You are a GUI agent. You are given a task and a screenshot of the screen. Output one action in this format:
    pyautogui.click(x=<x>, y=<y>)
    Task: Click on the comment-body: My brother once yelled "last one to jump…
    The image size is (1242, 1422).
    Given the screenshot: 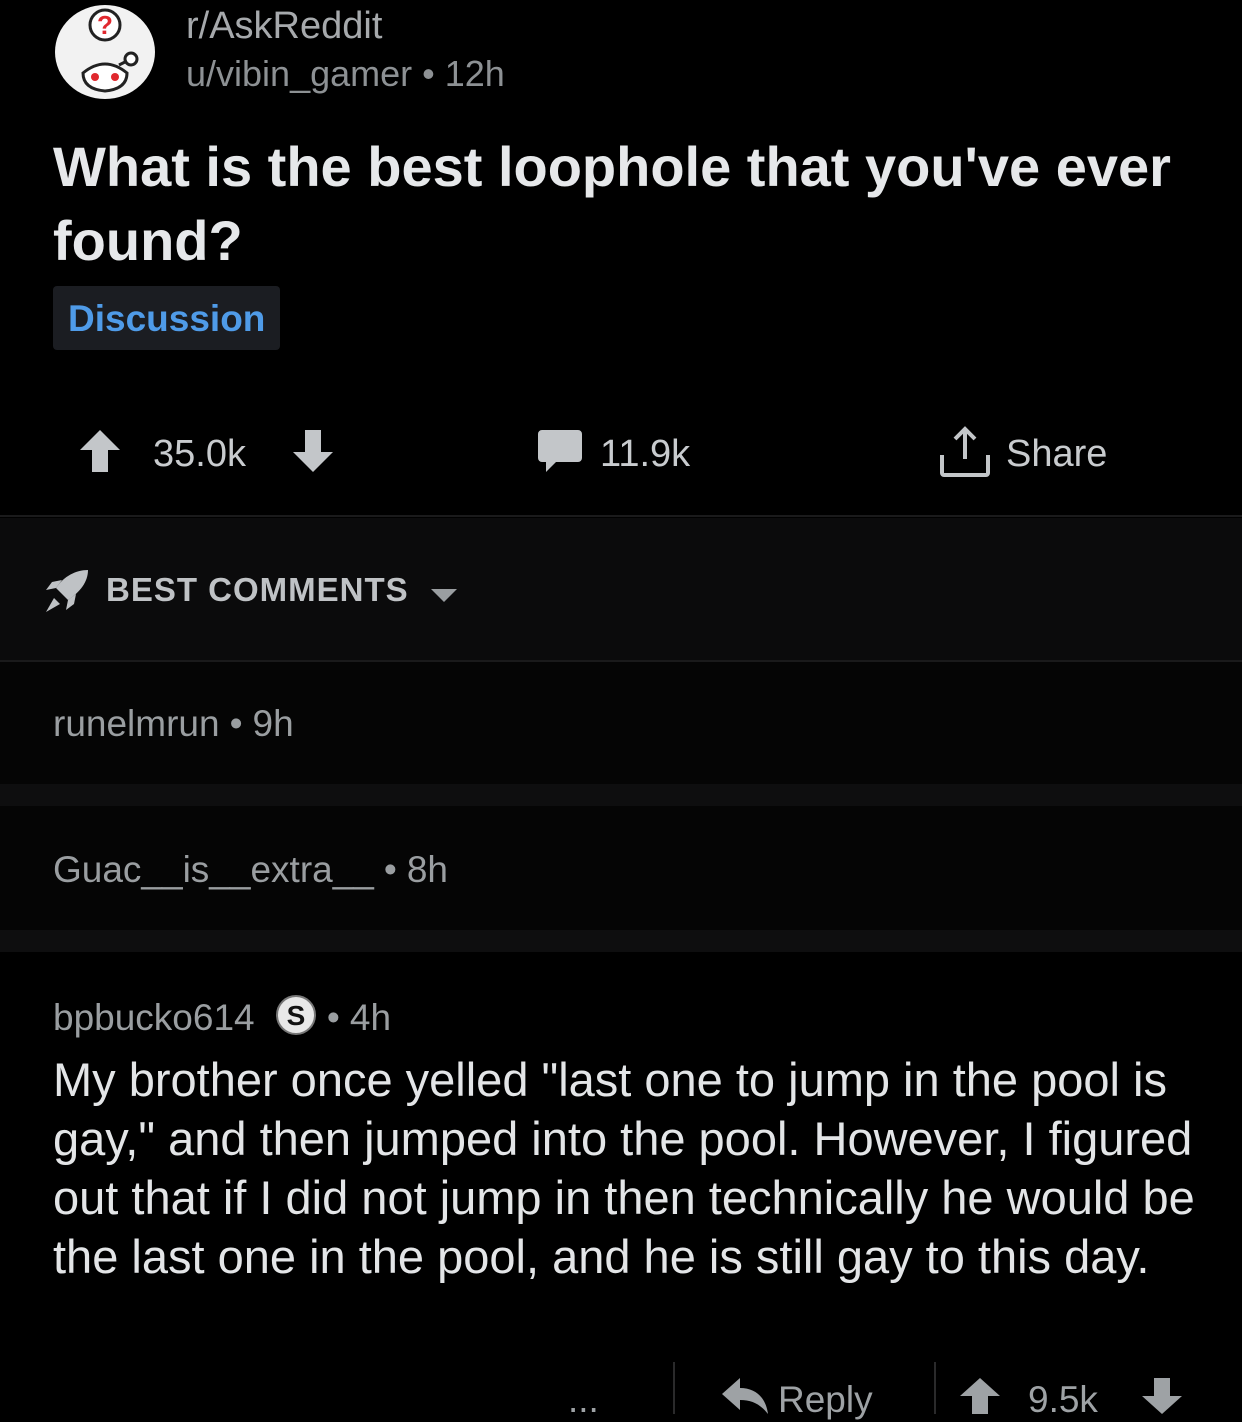 What is the action you would take?
    pyautogui.click(x=624, y=1168)
    